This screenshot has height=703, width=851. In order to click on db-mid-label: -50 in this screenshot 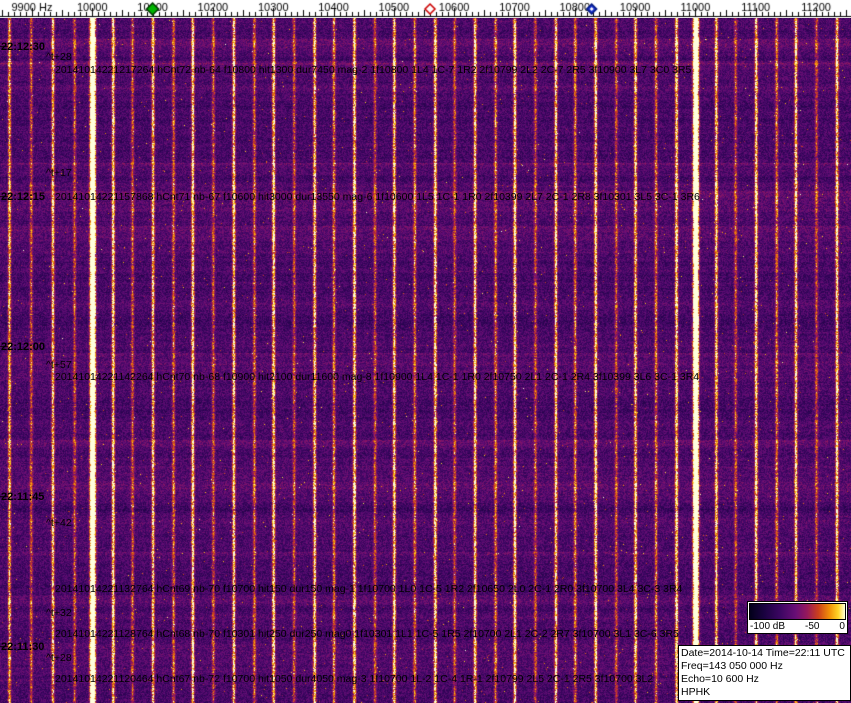, I will do `click(812, 626)`.